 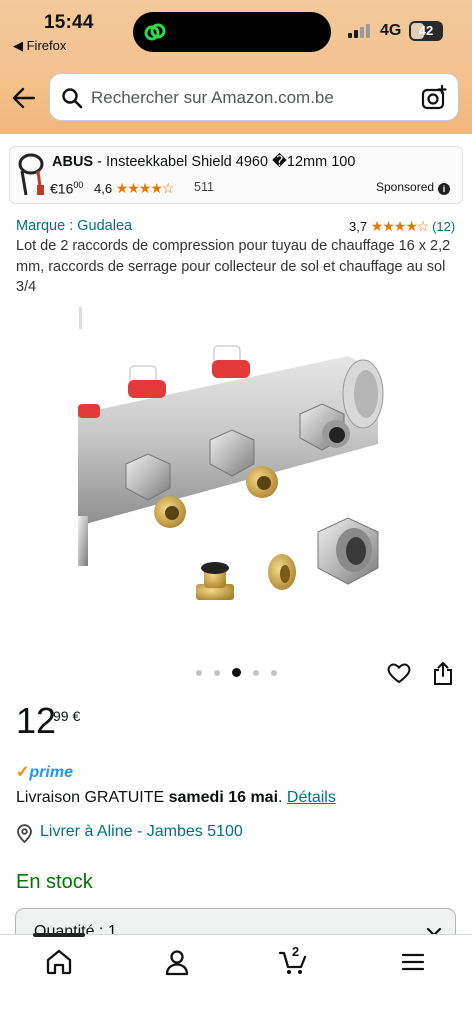 I want to click on search-bar: Rechercher sur Amazon.com.be, so click(x=254, y=97).